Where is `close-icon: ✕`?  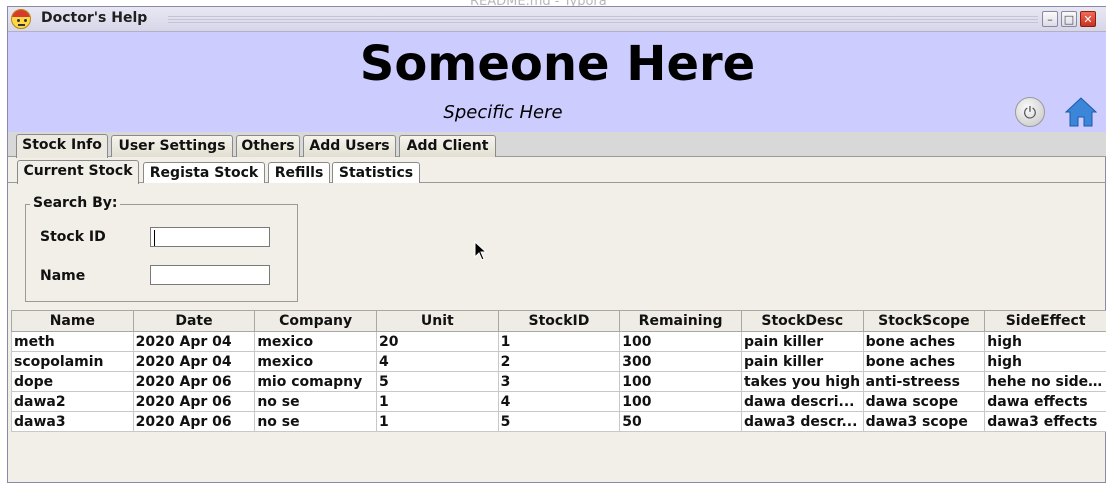
close-icon: ✕ is located at coordinates (1088, 19).